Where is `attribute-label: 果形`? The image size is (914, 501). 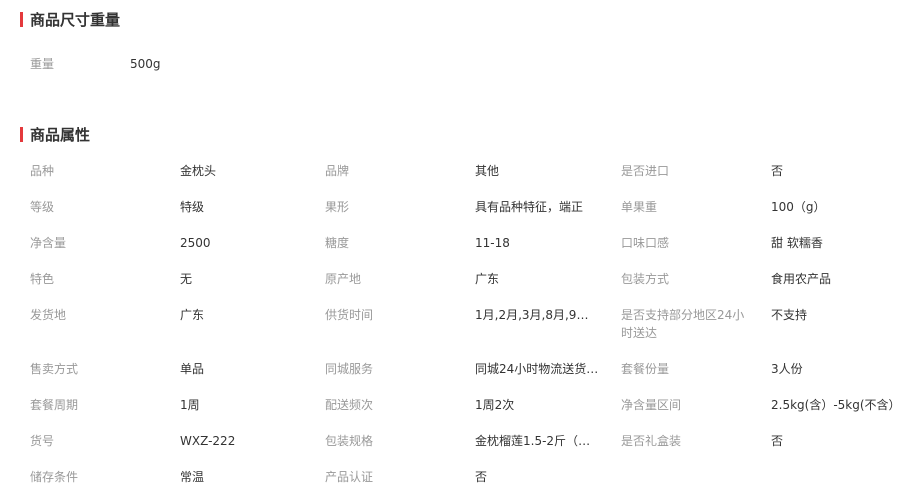
attribute-label: 果形 is located at coordinates (337, 207).